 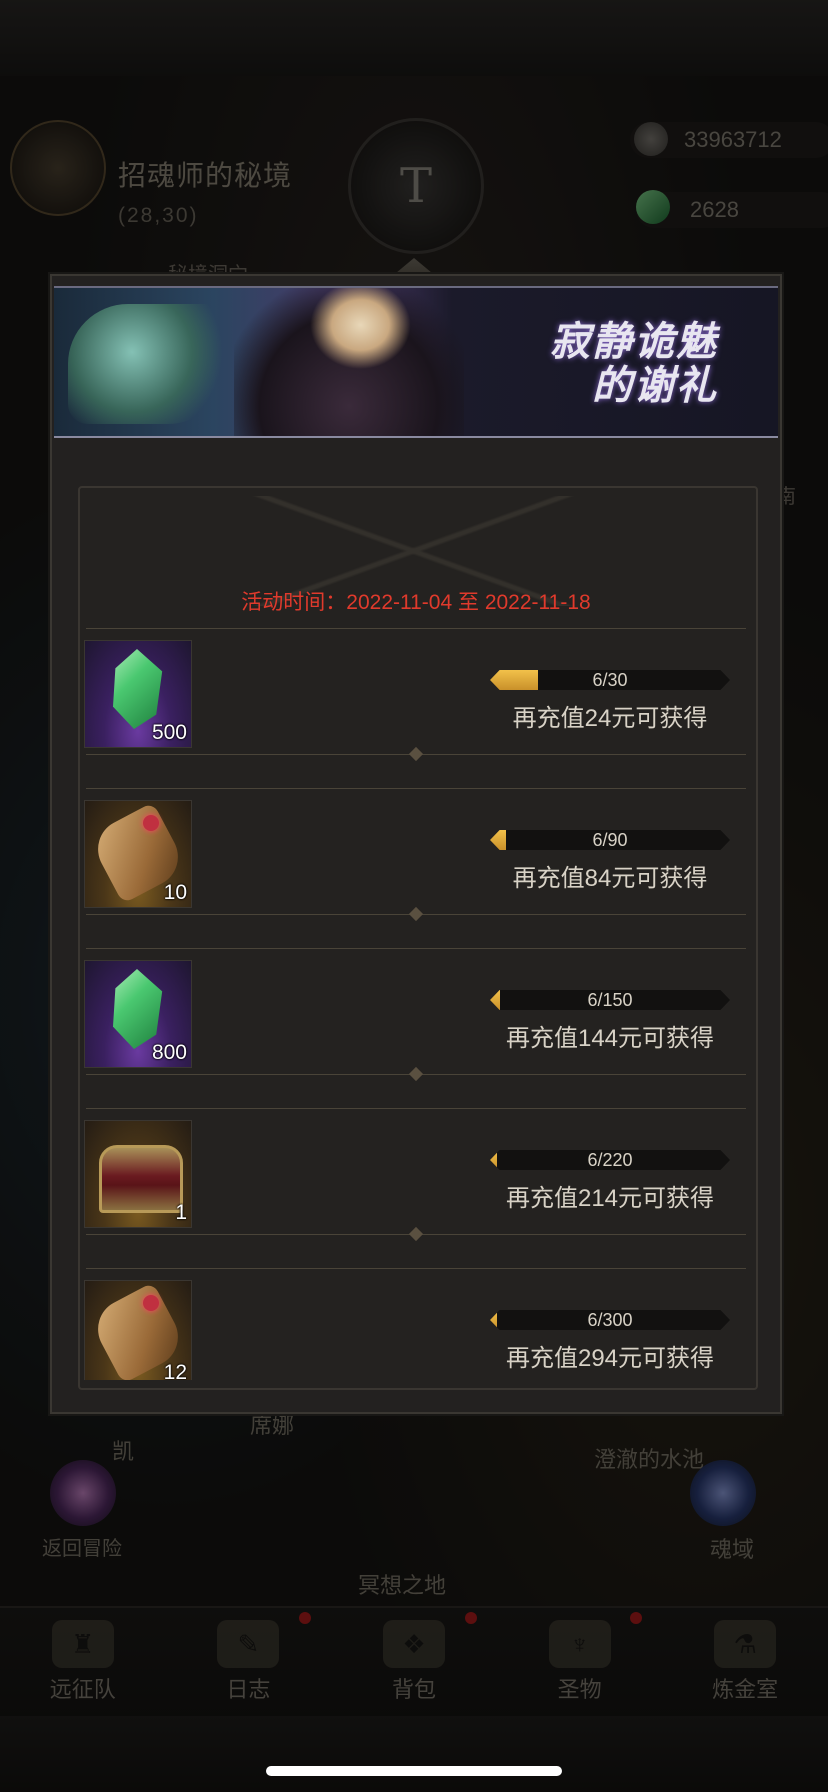 What do you see at coordinates (416, 1028) in the screenshot?
I see `reward-row: 800 6/150 再充值144元可获得` at bounding box center [416, 1028].